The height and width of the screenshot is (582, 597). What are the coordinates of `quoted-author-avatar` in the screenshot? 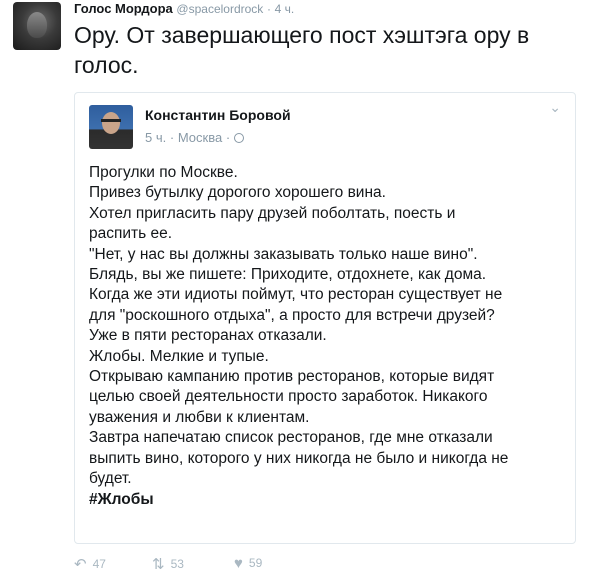 It's located at (111, 127).